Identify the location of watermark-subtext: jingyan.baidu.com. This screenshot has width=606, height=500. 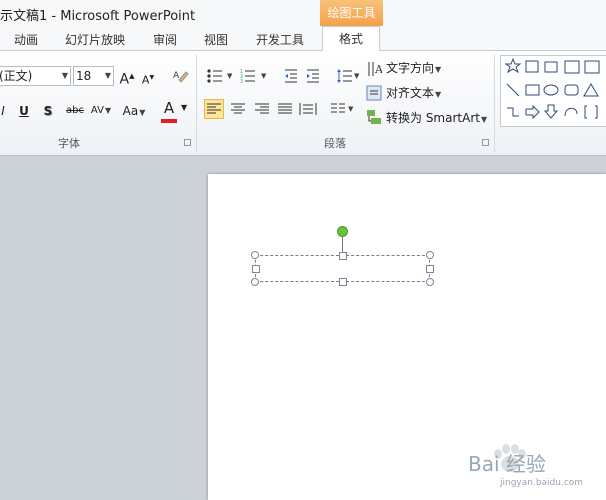
(542, 483).